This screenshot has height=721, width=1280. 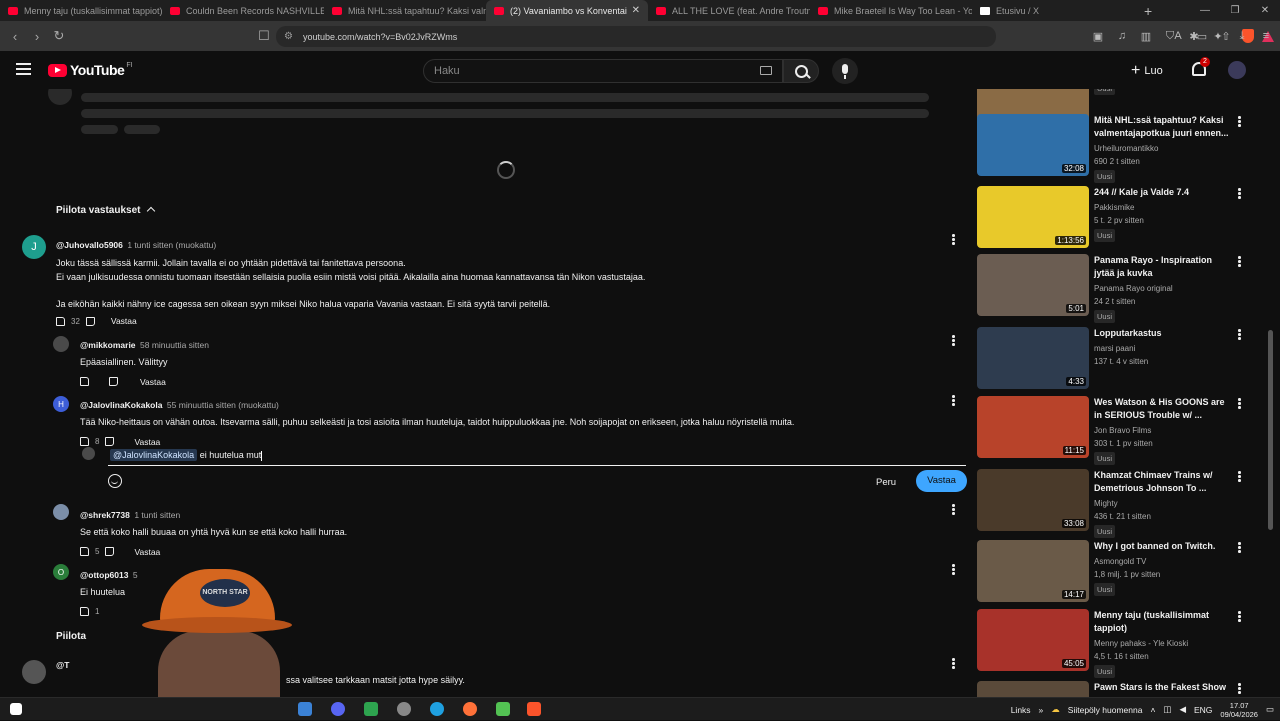 What do you see at coordinates (941, 481) in the screenshot?
I see `submit-reply-button: Vastaa` at bounding box center [941, 481].